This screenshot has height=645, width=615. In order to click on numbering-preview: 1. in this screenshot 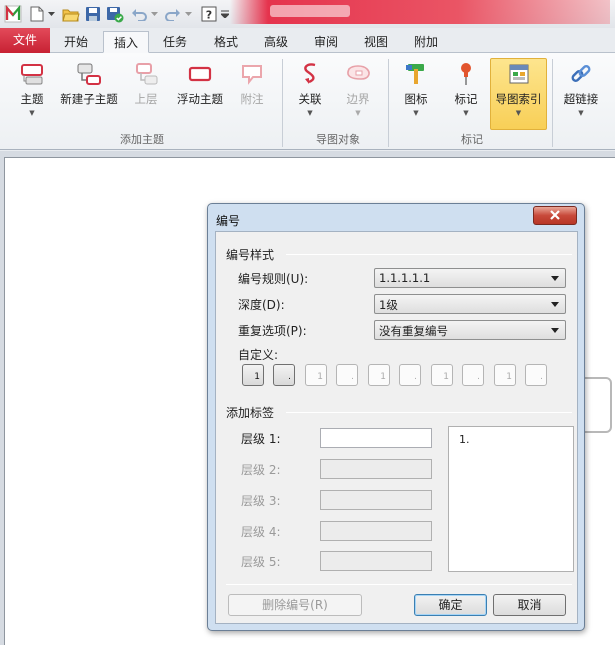, I will do `click(511, 499)`.